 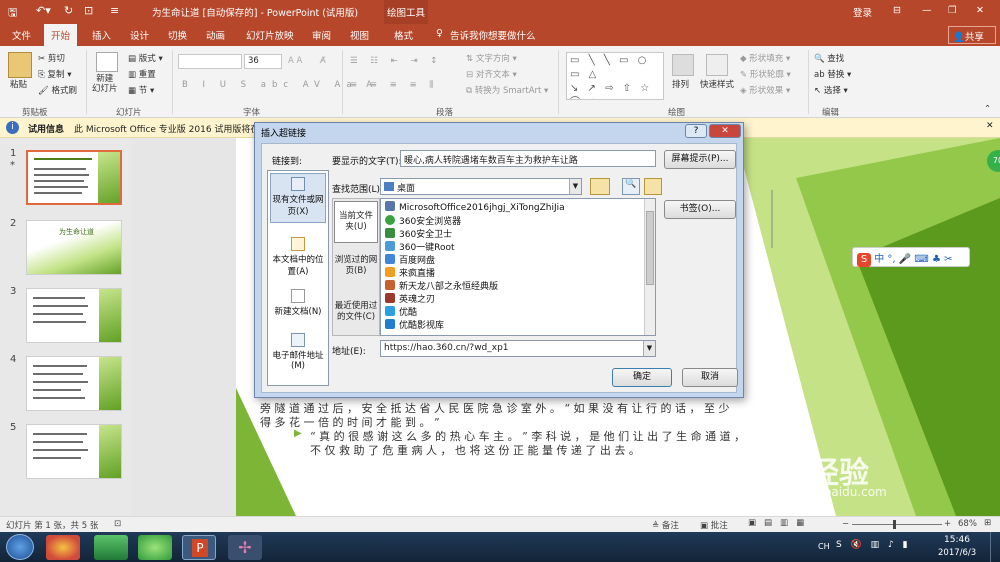 What do you see at coordinates (507, 90) in the screenshot?
I see `smartart-button: ⧉ 转换为 SmartArt ▾` at bounding box center [507, 90].